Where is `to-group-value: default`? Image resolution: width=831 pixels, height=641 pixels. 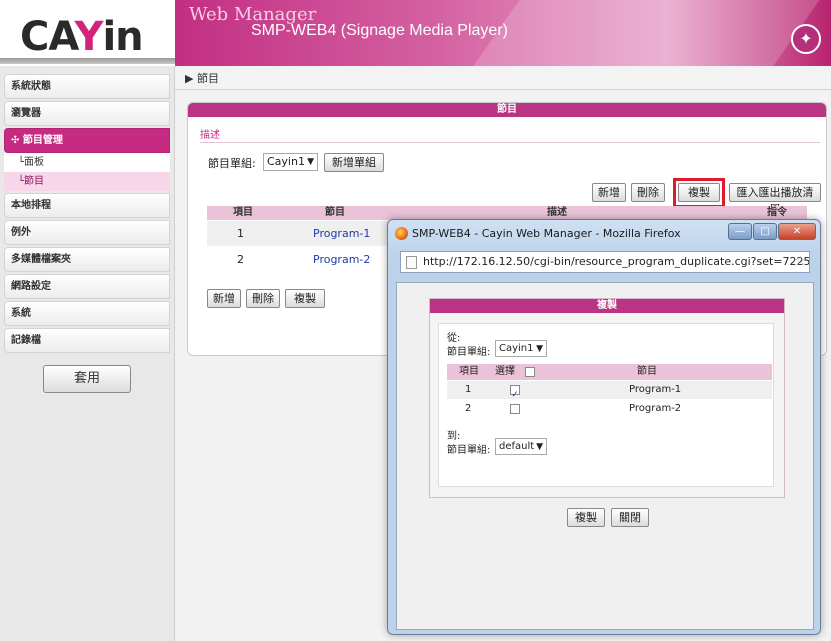
to-group-value: default is located at coordinates (517, 446).